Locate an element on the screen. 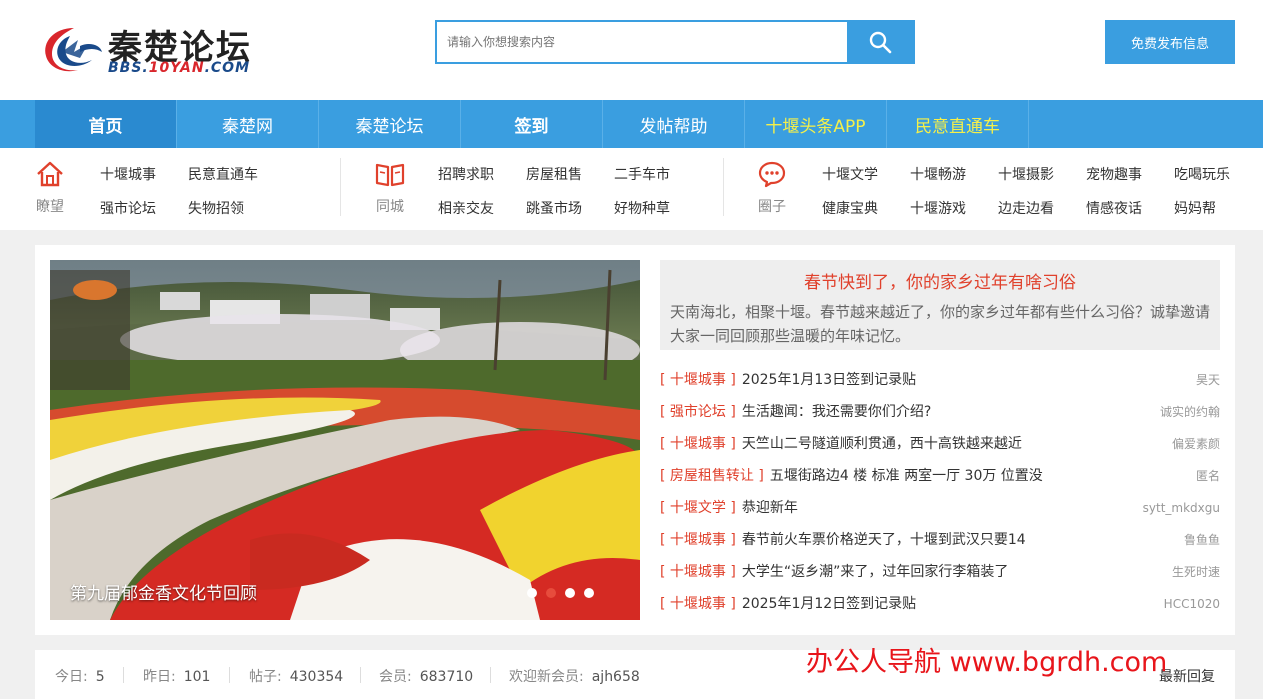 Image resolution: width=1263 pixels, height=699 pixels. category-link: 健康宝典 is located at coordinates (850, 208).